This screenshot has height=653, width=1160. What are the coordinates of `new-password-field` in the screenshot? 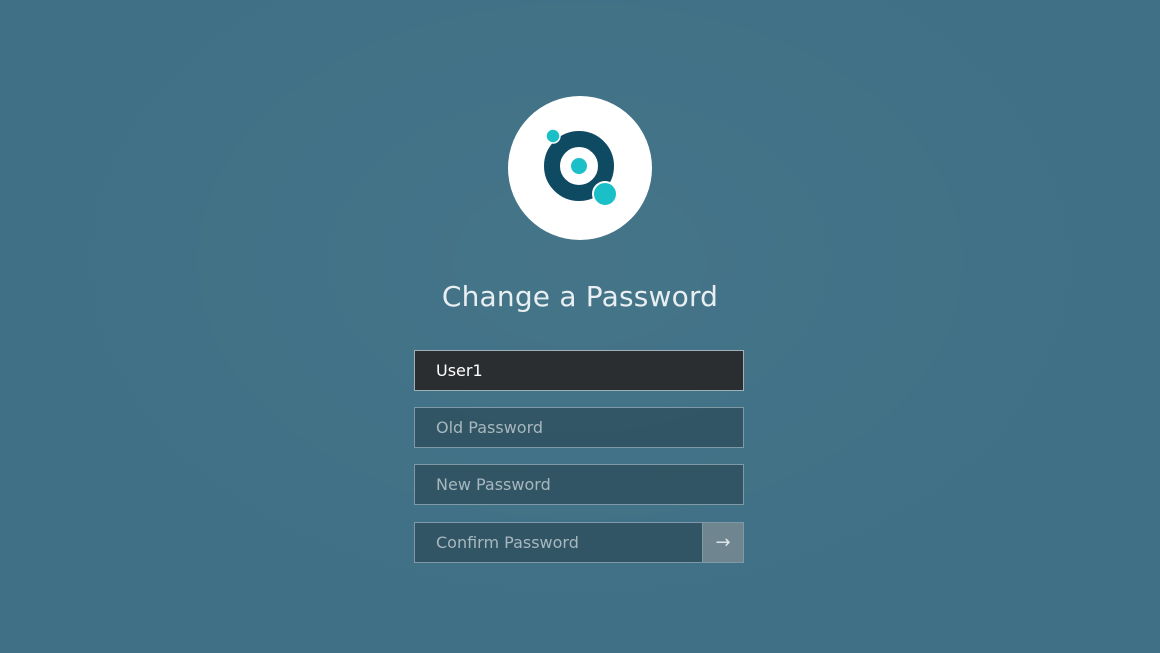 It's located at (579, 484).